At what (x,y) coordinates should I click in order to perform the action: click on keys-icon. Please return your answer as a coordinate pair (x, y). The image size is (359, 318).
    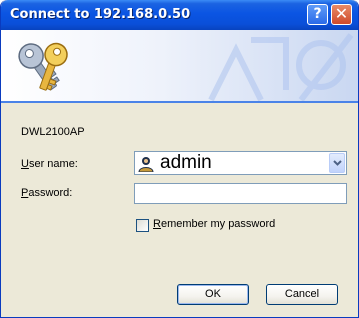
    Looking at the image, I should click on (43, 66).